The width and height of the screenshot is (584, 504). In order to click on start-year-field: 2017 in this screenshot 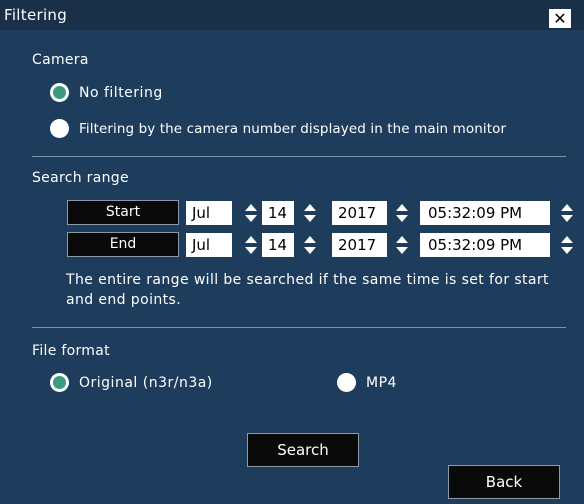, I will do `click(359, 213)`.